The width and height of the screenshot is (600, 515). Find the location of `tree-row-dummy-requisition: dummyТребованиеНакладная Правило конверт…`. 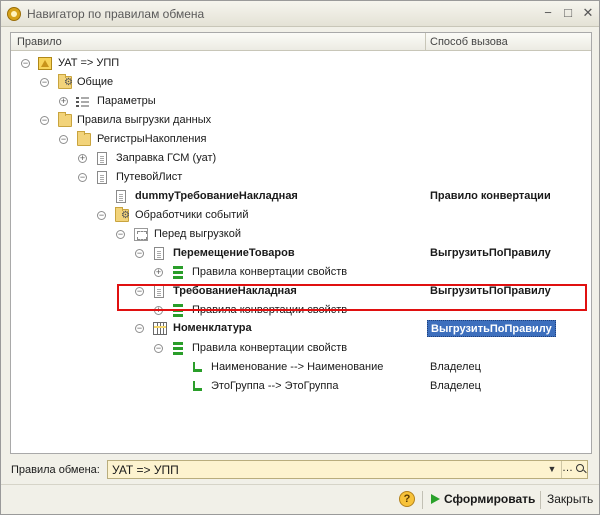

tree-row-dummy-requisition: dummyТребованиеНакладная Правило конверт… is located at coordinates (301, 196).